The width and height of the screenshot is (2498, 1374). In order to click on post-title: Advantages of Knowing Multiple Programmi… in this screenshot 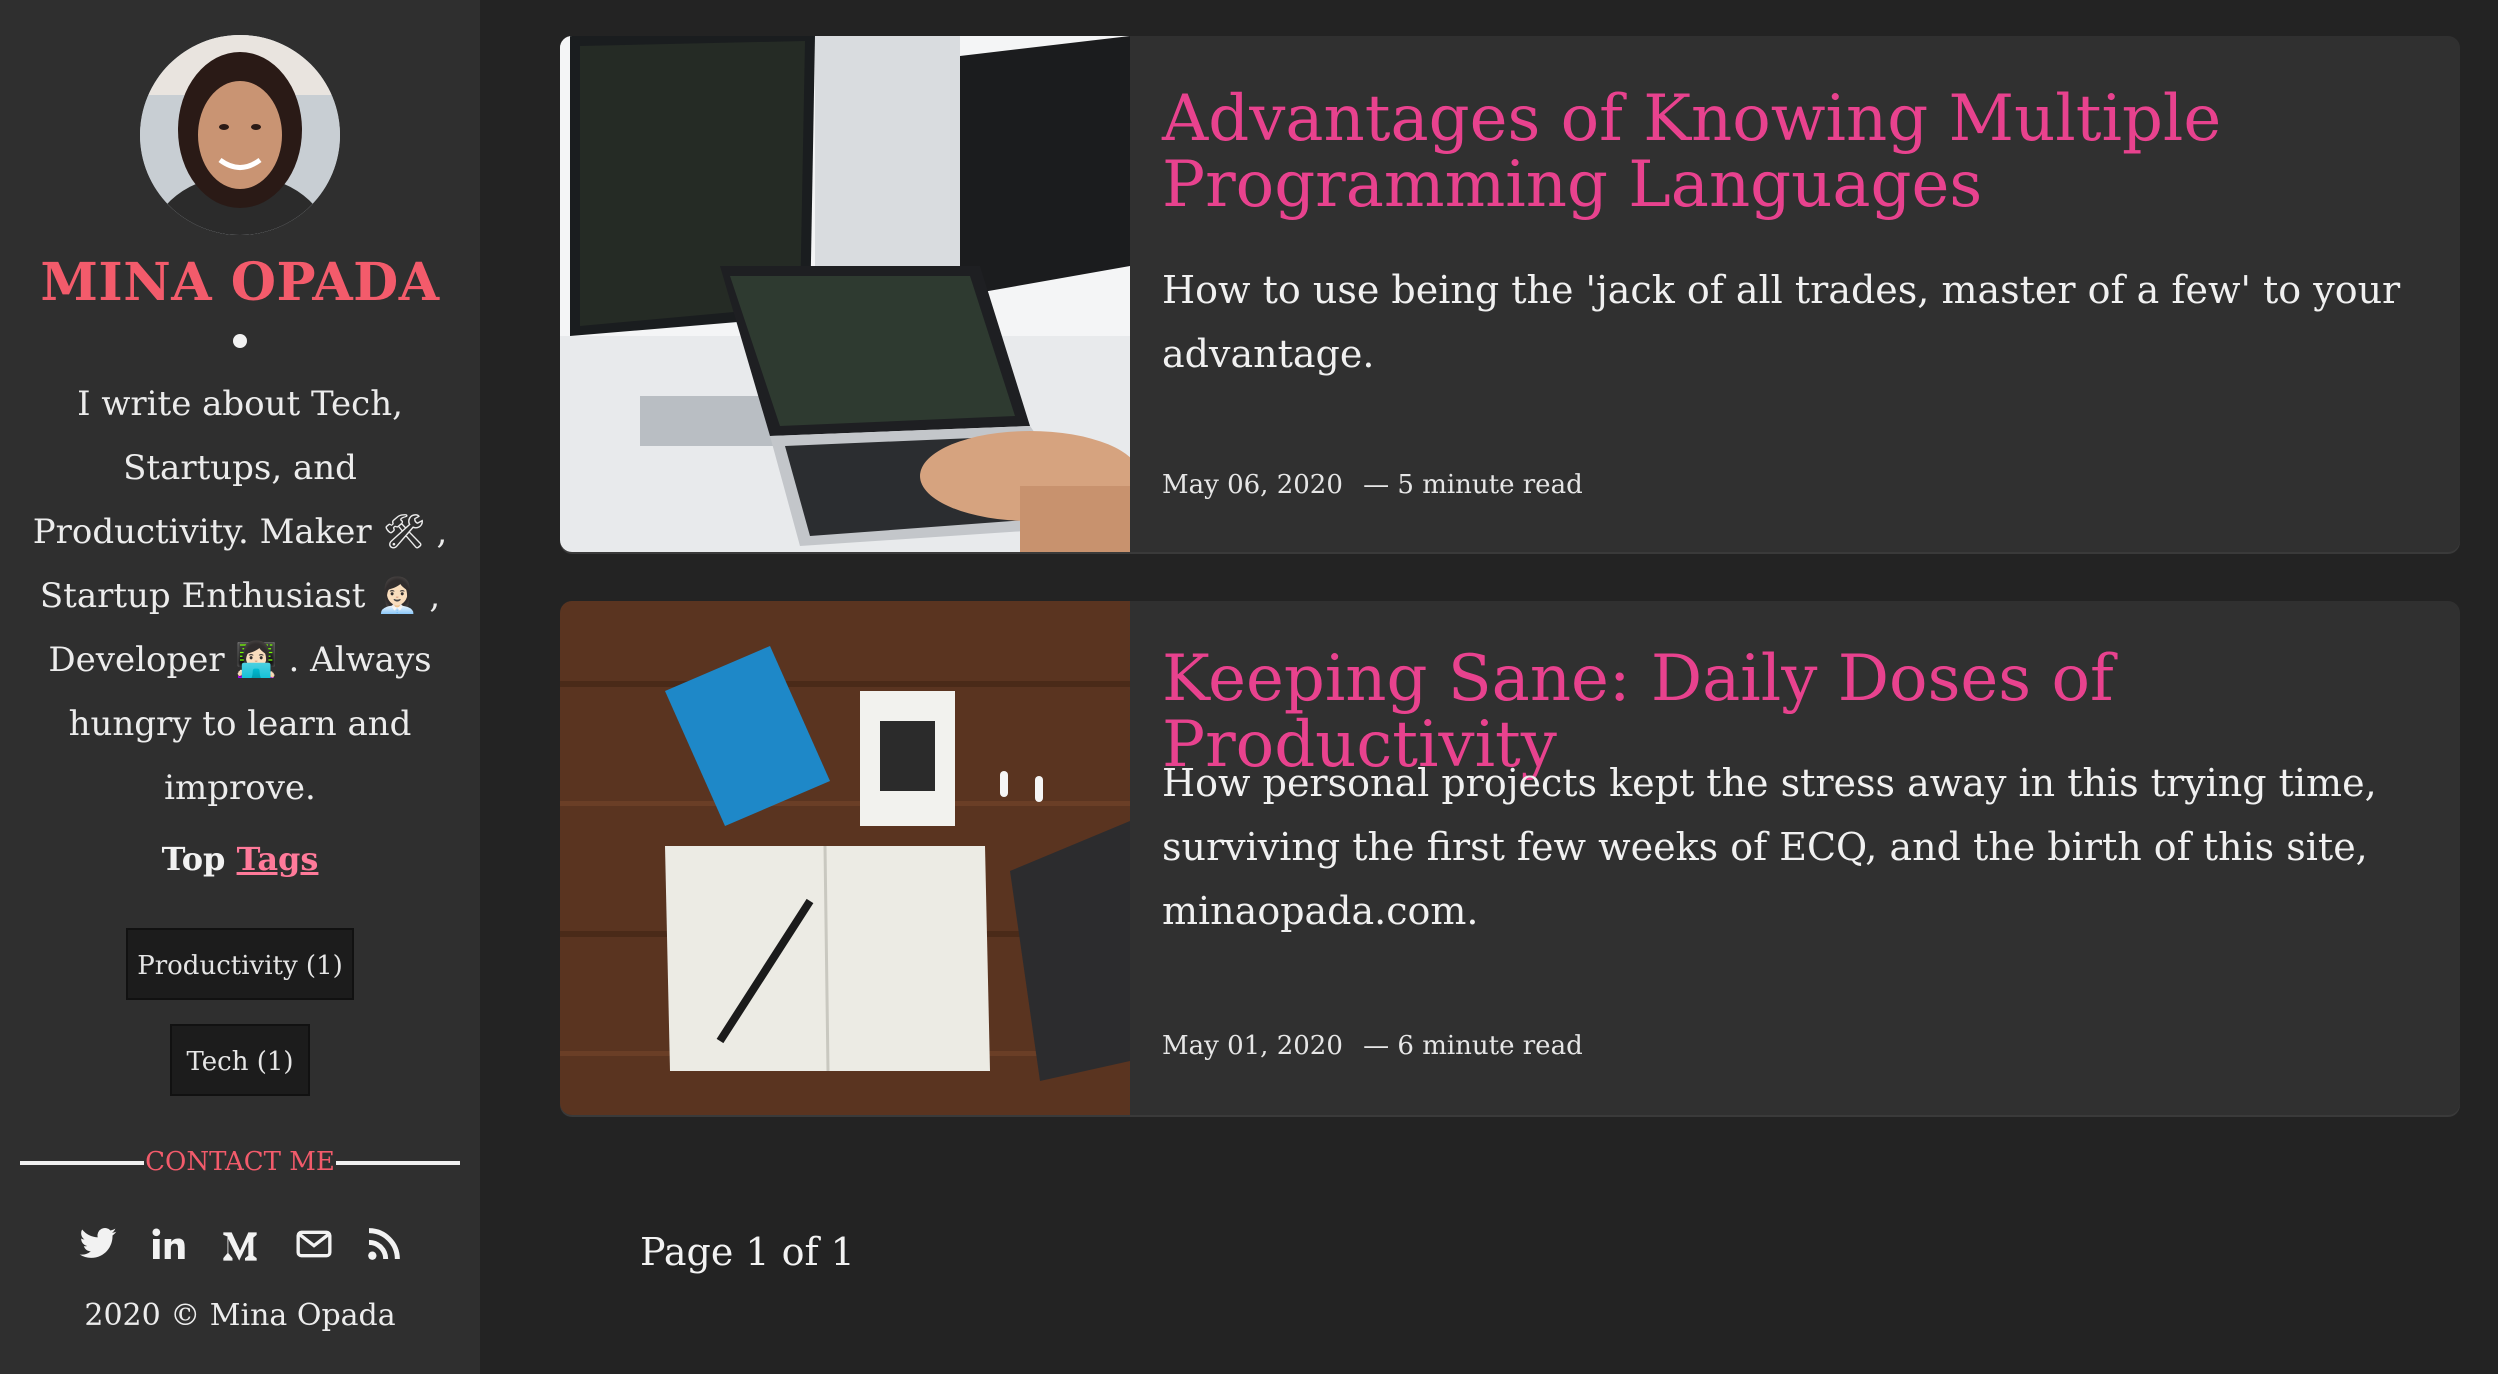, I will do `click(1791, 152)`.